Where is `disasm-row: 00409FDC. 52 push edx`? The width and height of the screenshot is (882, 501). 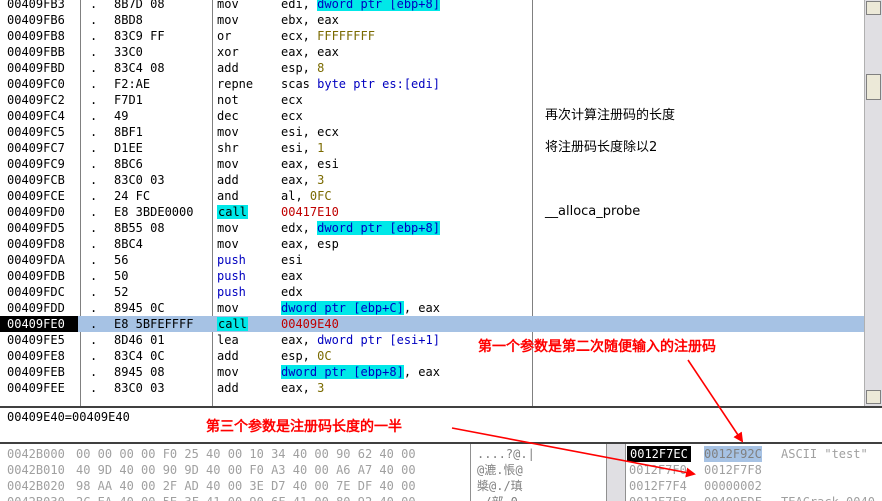
disasm-row: 00409FDC. 52 push edx is located at coordinates (432, 292).